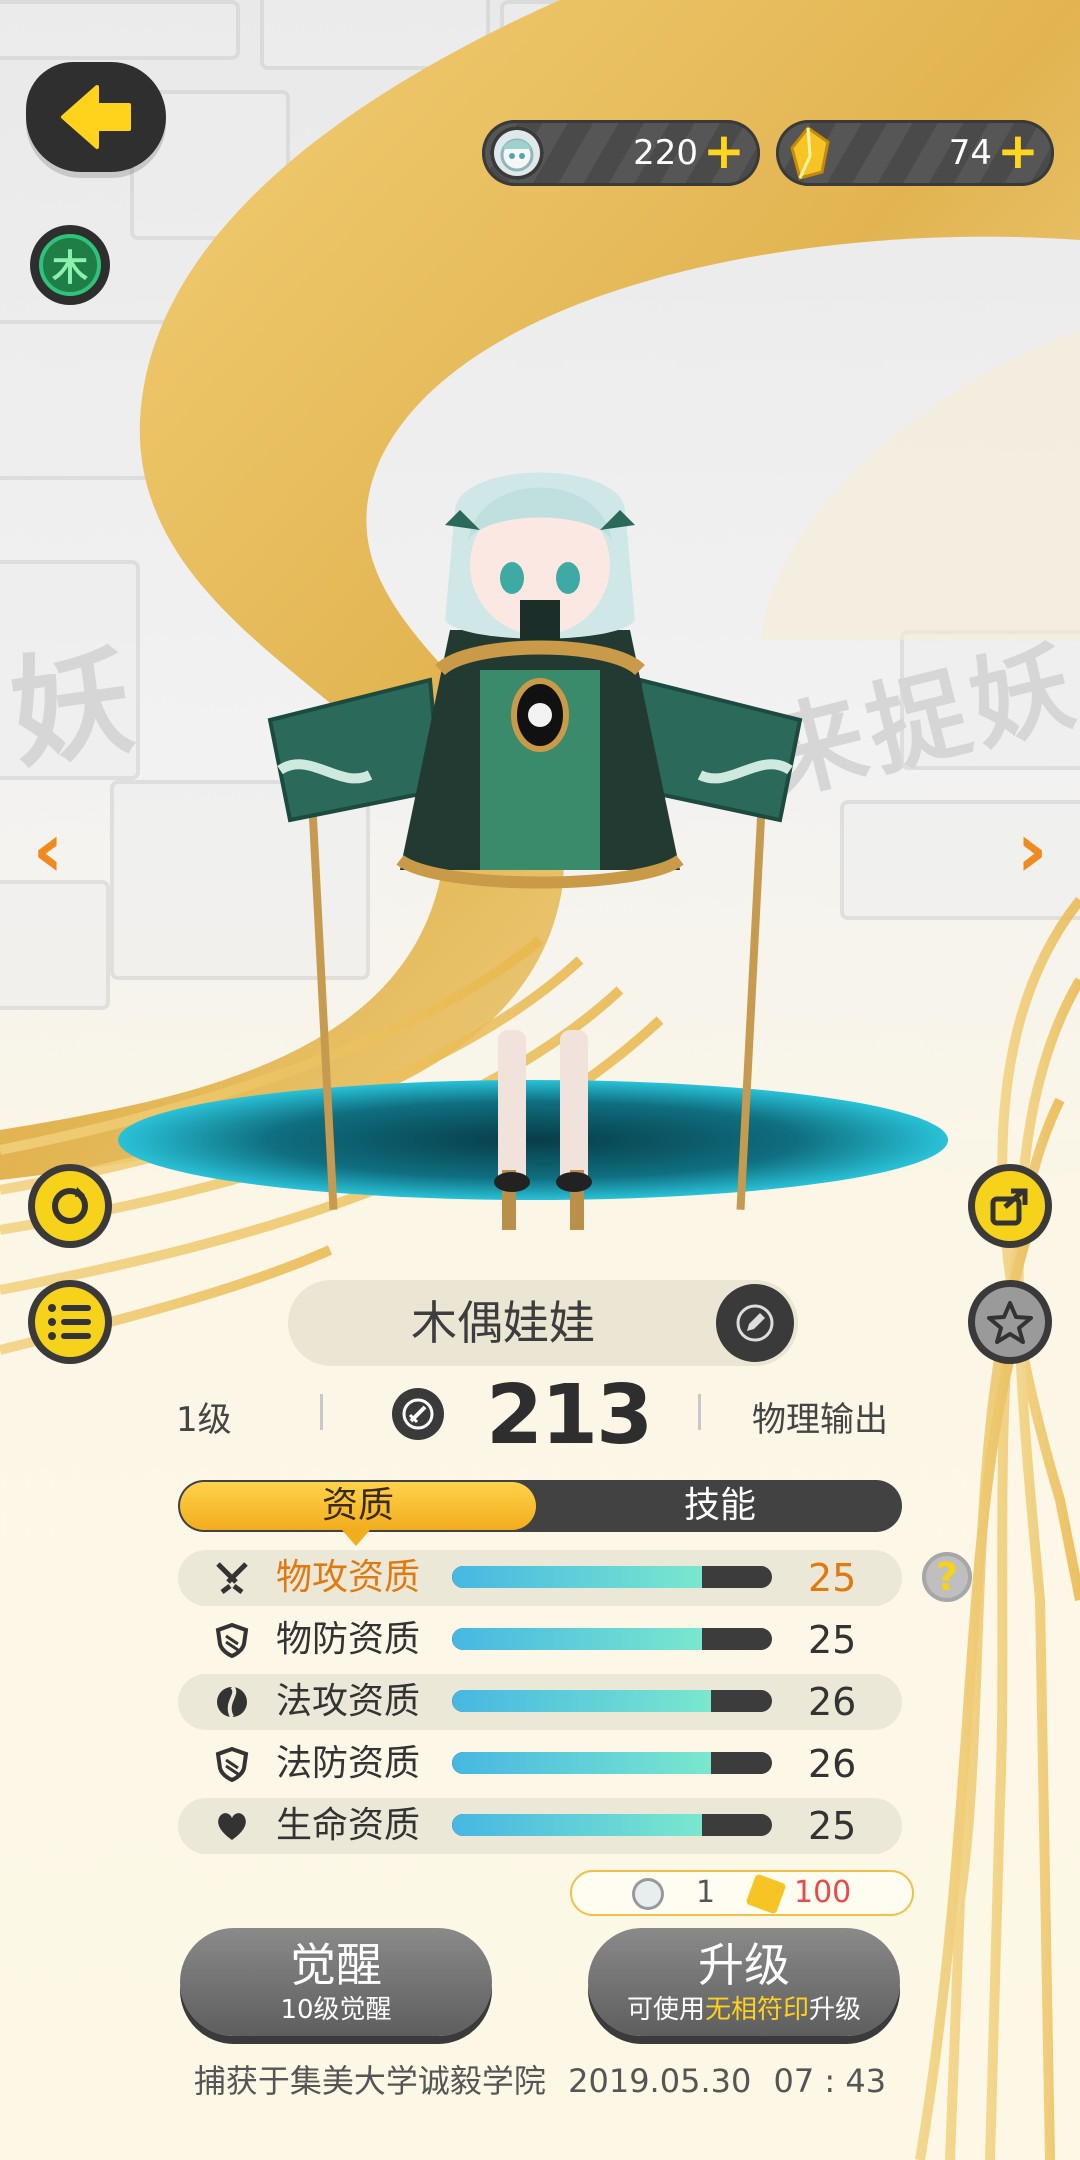 The image size is (1080, 2160). I want to click on add-gold-button: +, so click(1018, 151).